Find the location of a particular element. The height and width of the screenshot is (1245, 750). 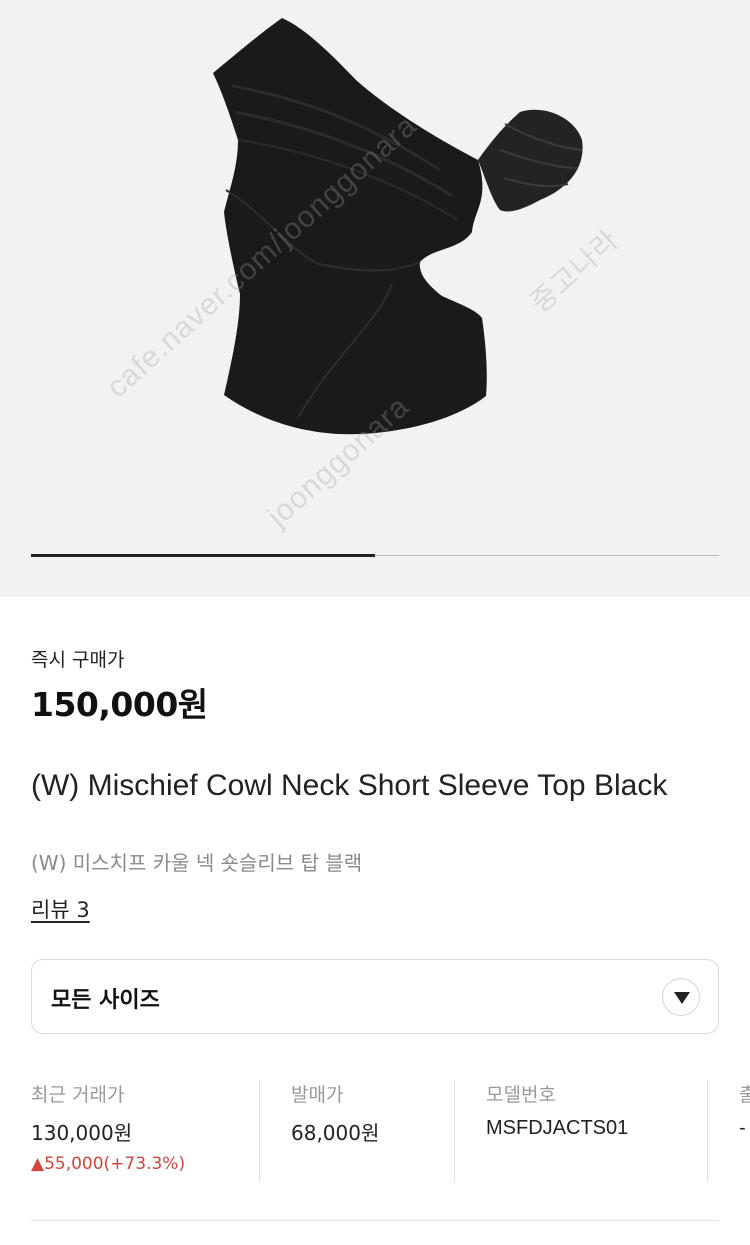

info-label: 최근 거래가 is located at coordinates (78, 1095).